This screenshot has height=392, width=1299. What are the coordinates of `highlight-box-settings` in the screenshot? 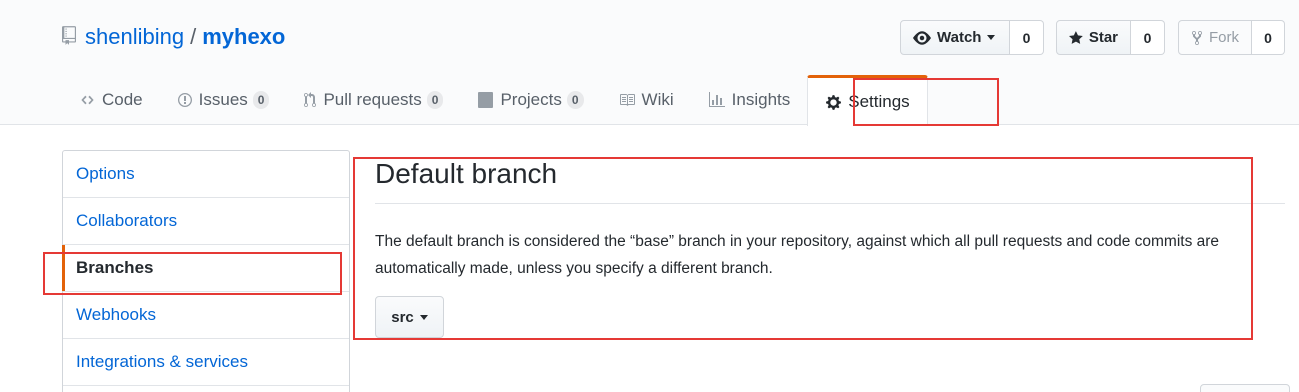 It's located at (926, 102).